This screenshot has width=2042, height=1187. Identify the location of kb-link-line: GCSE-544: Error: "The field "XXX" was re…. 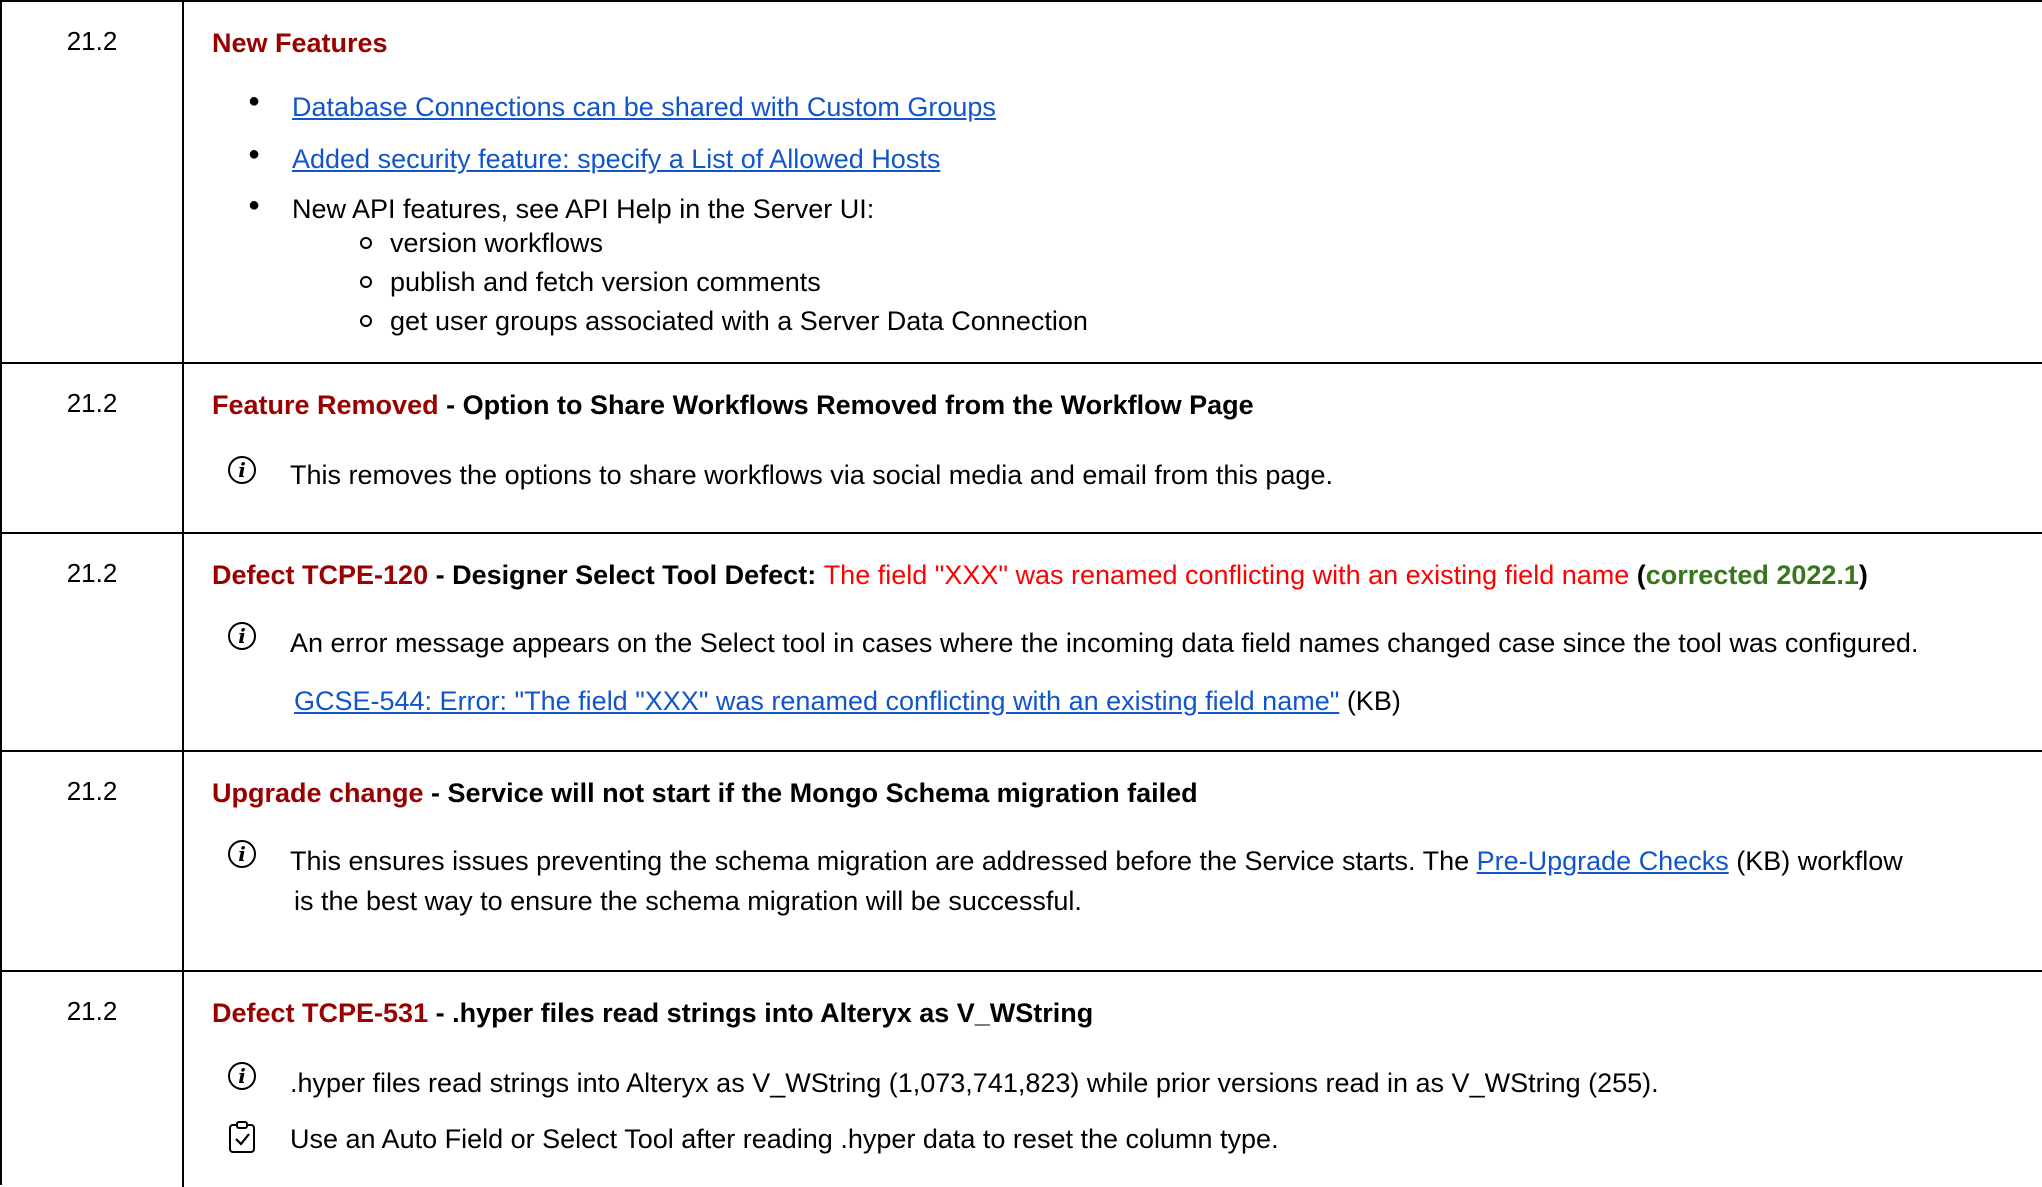
(847, 701).